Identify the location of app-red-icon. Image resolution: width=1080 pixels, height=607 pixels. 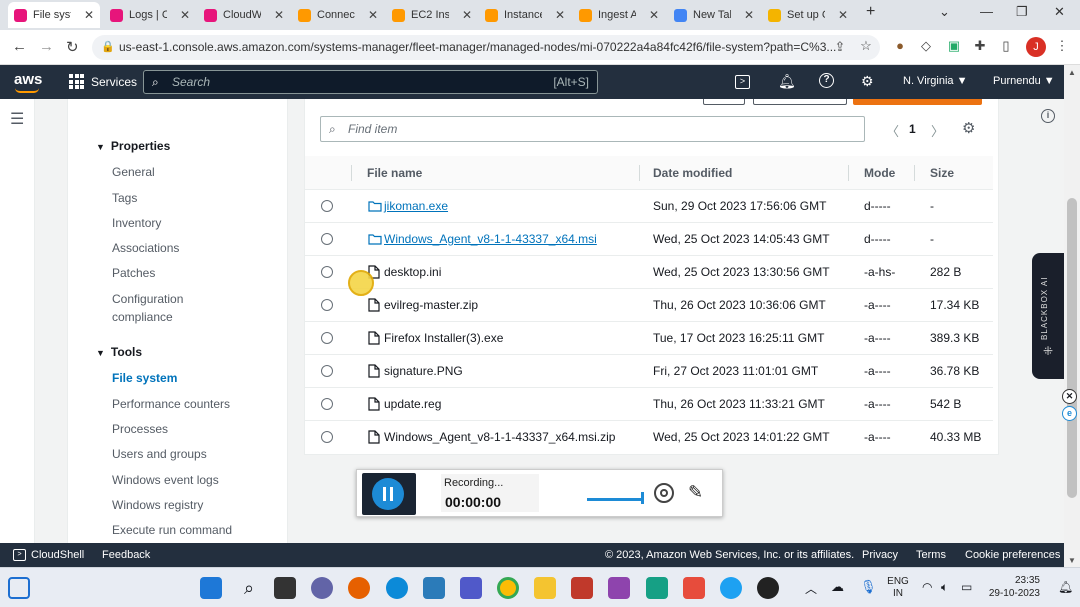
(582, 588).